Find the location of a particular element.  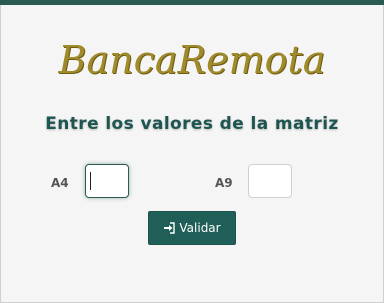

validate-button: Validar is located at coordinates (192, 228).